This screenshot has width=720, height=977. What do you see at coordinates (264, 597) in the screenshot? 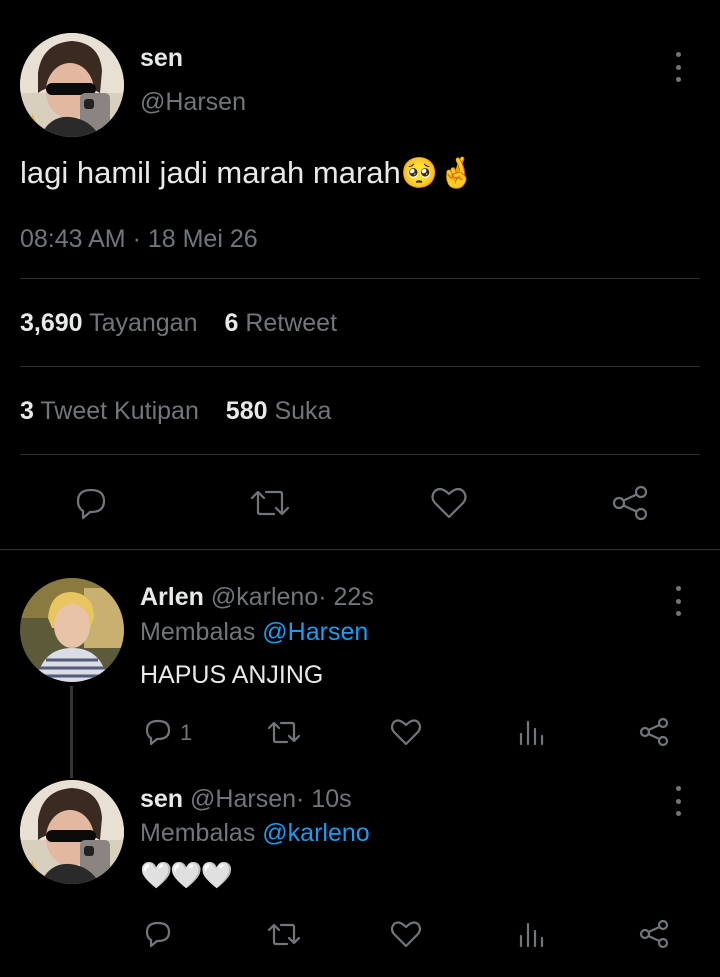
I see `reply-author-handle: @karleno` at bounding box center [264, 597].